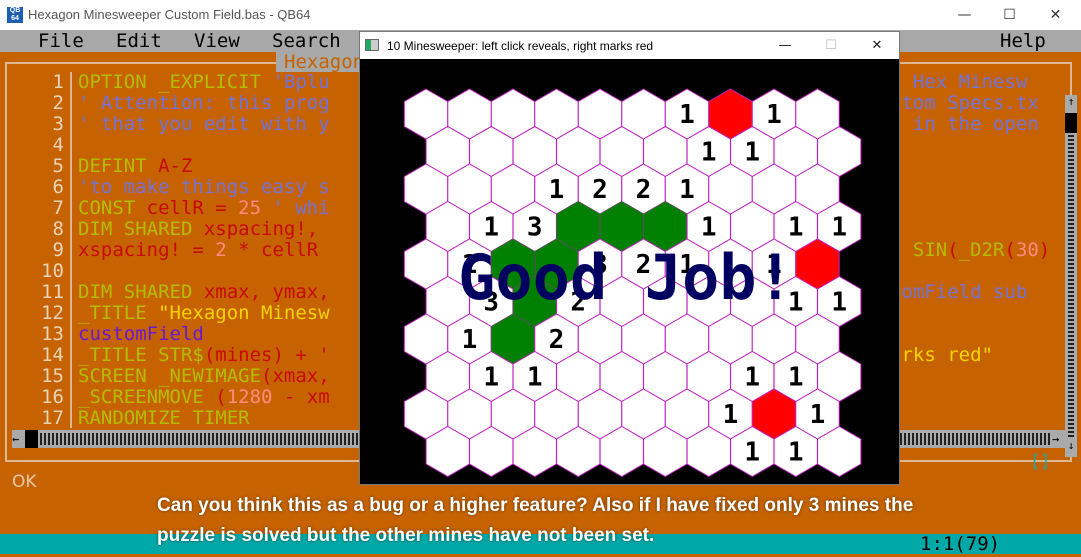 Image resolution: width=1081 pixels, height=557 pixels. Describe the element at coordinates (295, 208) in the screenshot. I see `code-token: ' whi` at that location.